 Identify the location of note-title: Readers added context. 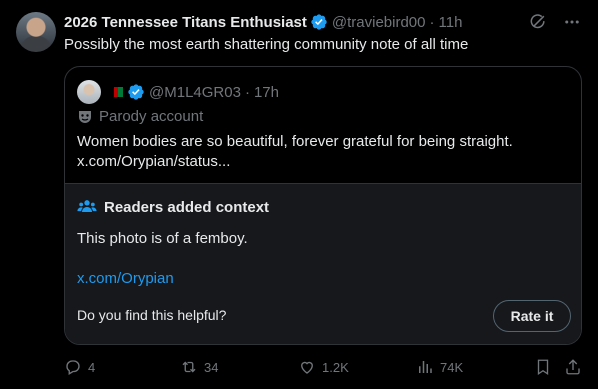
(173, 207).